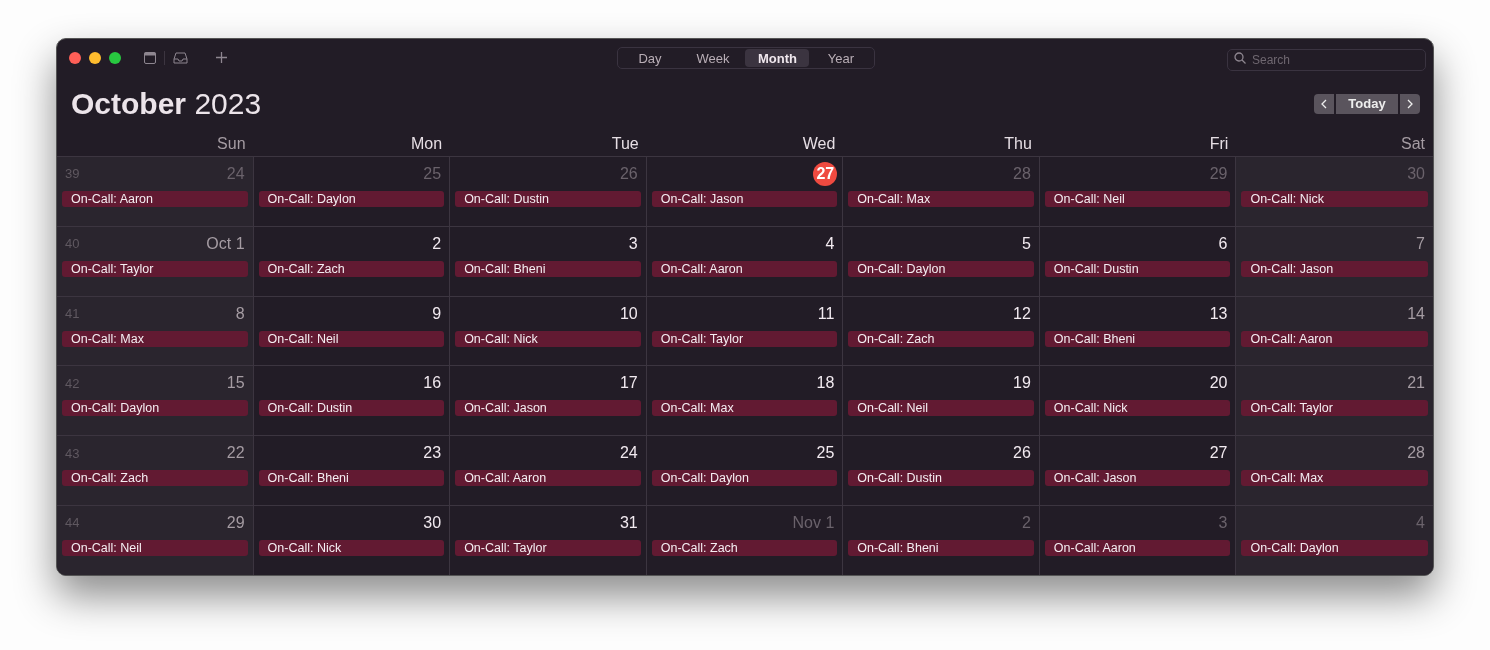 This screenshot has width=1490, height=650. I want to click on day-number: 3, so click(633, 243).